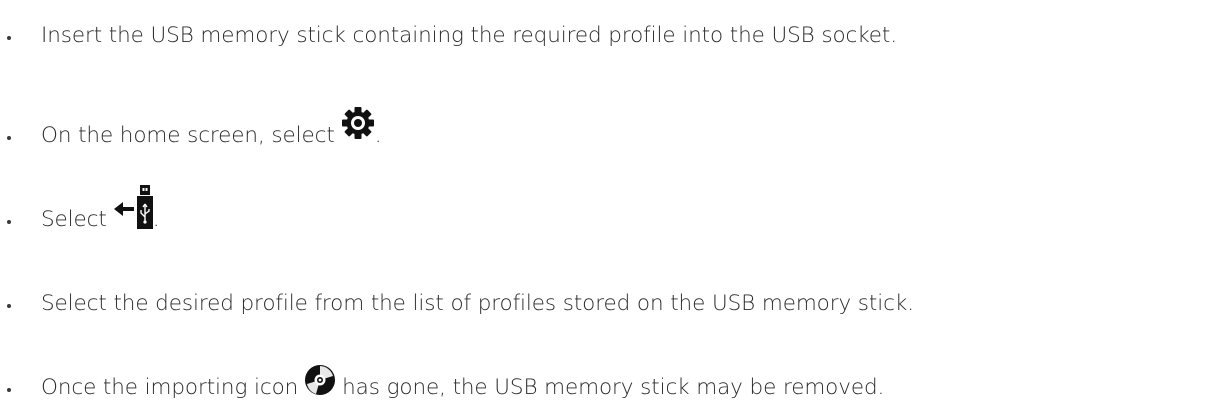 This screenshot has height=418, width=1225. What do you see at coordinates (358, 123) in the screenshot?
I see `gear-icon` at bounding box center [358, 123].